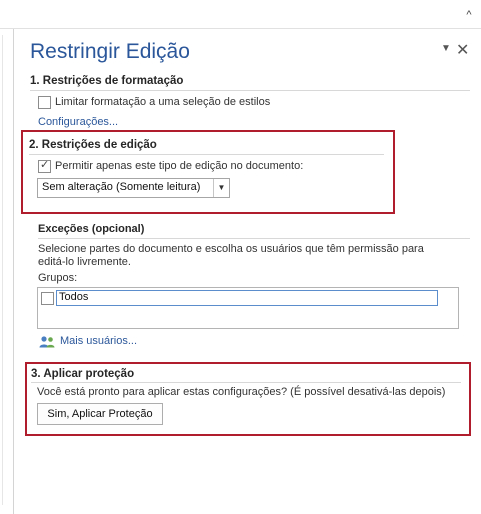  I want to click on formatting-restrictions-heading: 1. Restrições de formatação, so click(107, 81).